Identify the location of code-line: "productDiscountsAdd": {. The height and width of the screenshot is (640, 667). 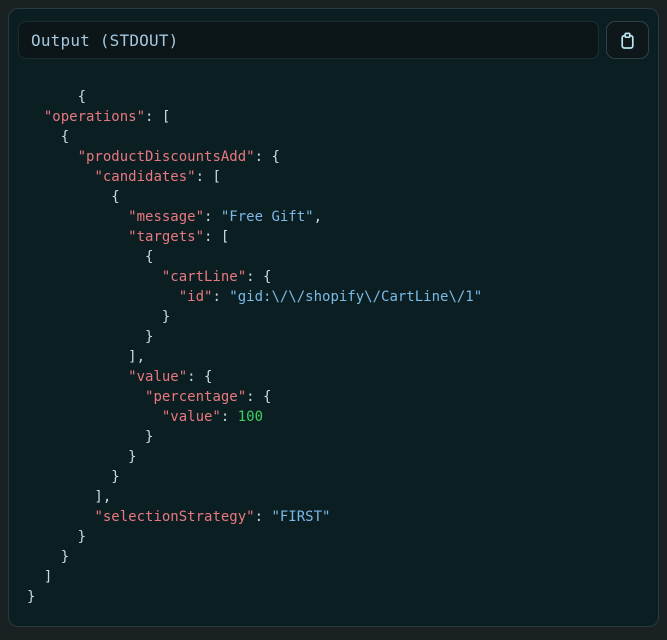
(178, 157).